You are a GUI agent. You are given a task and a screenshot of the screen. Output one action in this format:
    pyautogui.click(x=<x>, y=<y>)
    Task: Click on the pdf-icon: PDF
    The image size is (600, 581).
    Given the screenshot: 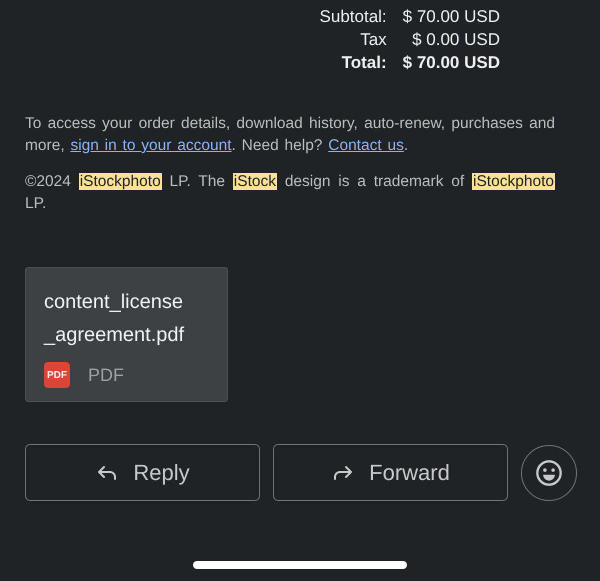 What is the action you would take?
    pyautogui.click(x=57, y=375)
    